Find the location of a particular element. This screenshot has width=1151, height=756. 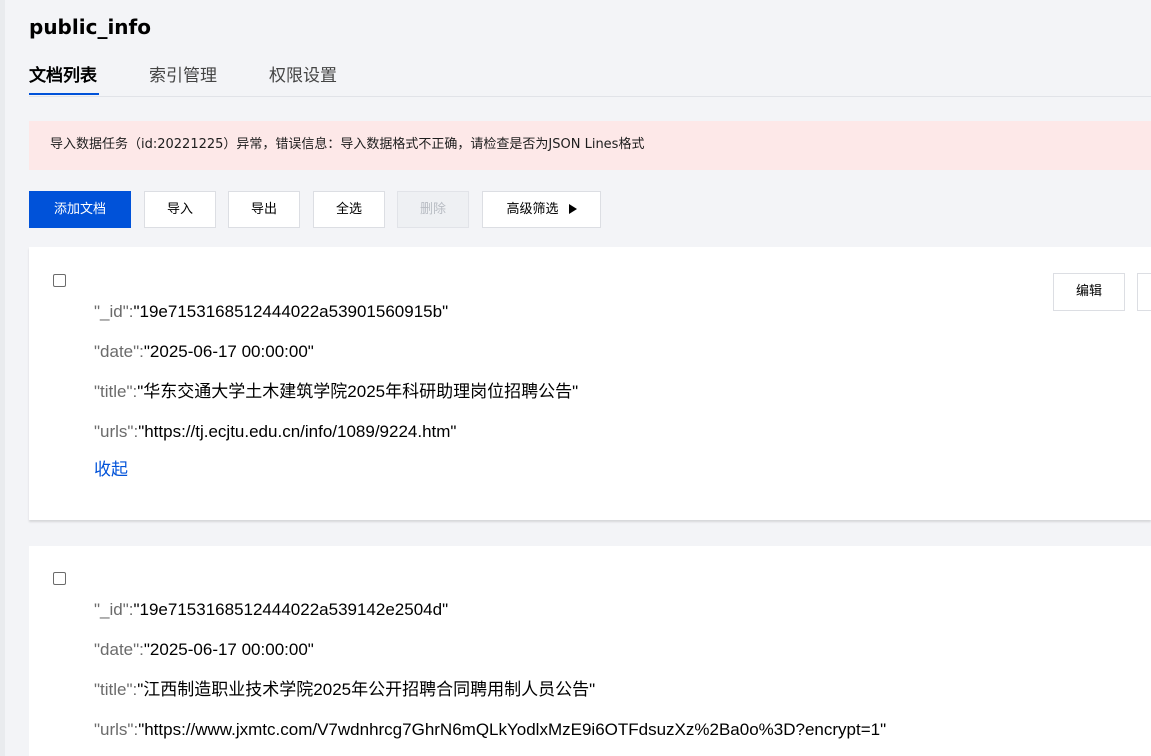

field-value: "华东交通大学土木建筑学院2025年科研助理岗位招聘公告" is located at coordinates (358, 391).